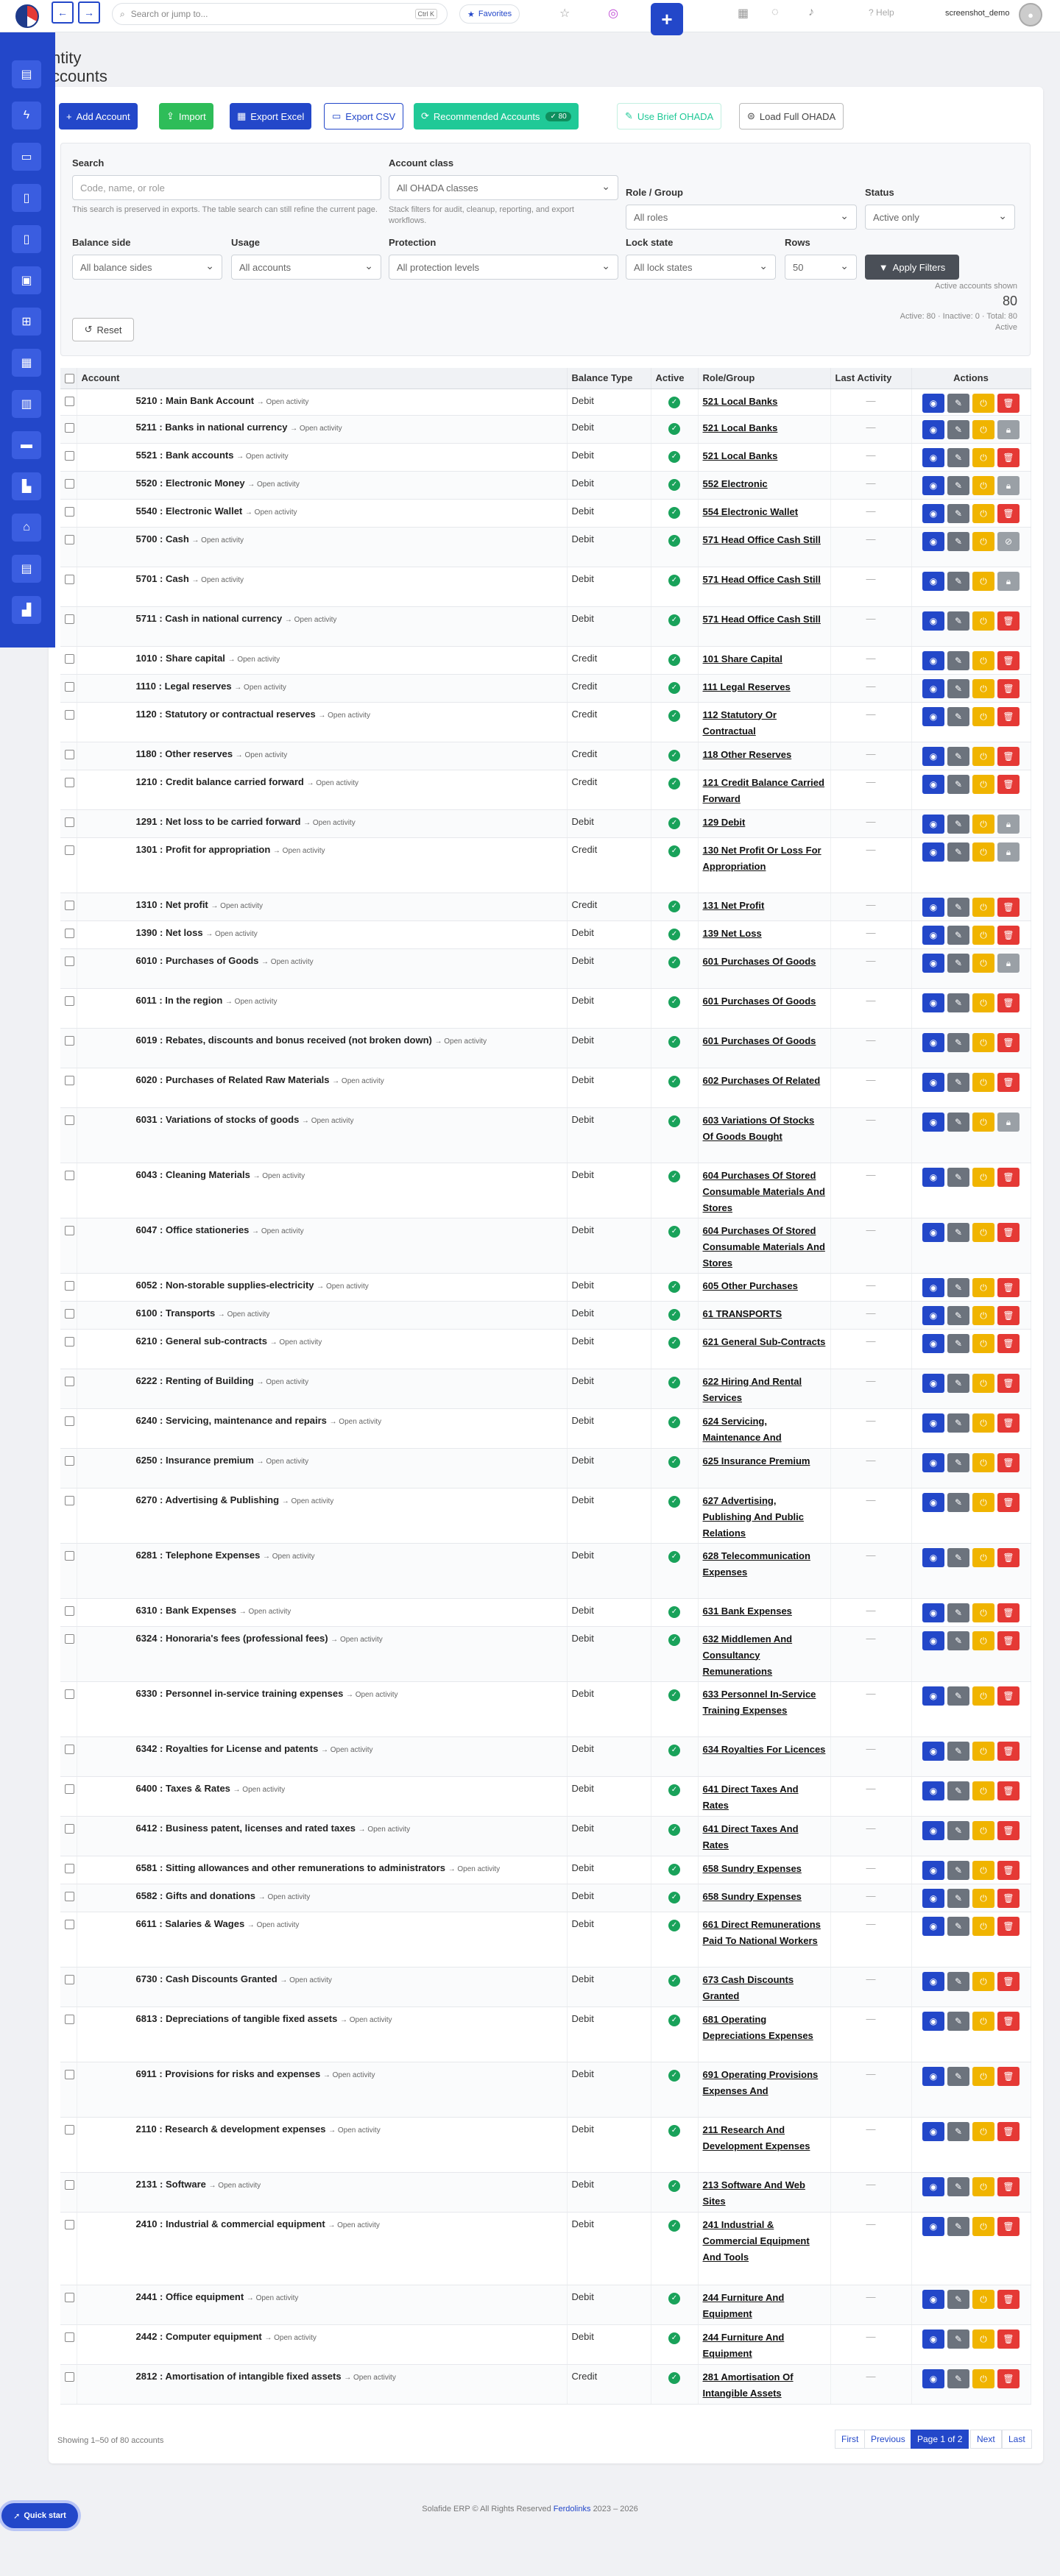 The width and height of the screenshot is (1060, 2576). Describe the element at coordinates (764, 659) in the screenshot. I see `role-group-link: 101 Share Capital` at that location.